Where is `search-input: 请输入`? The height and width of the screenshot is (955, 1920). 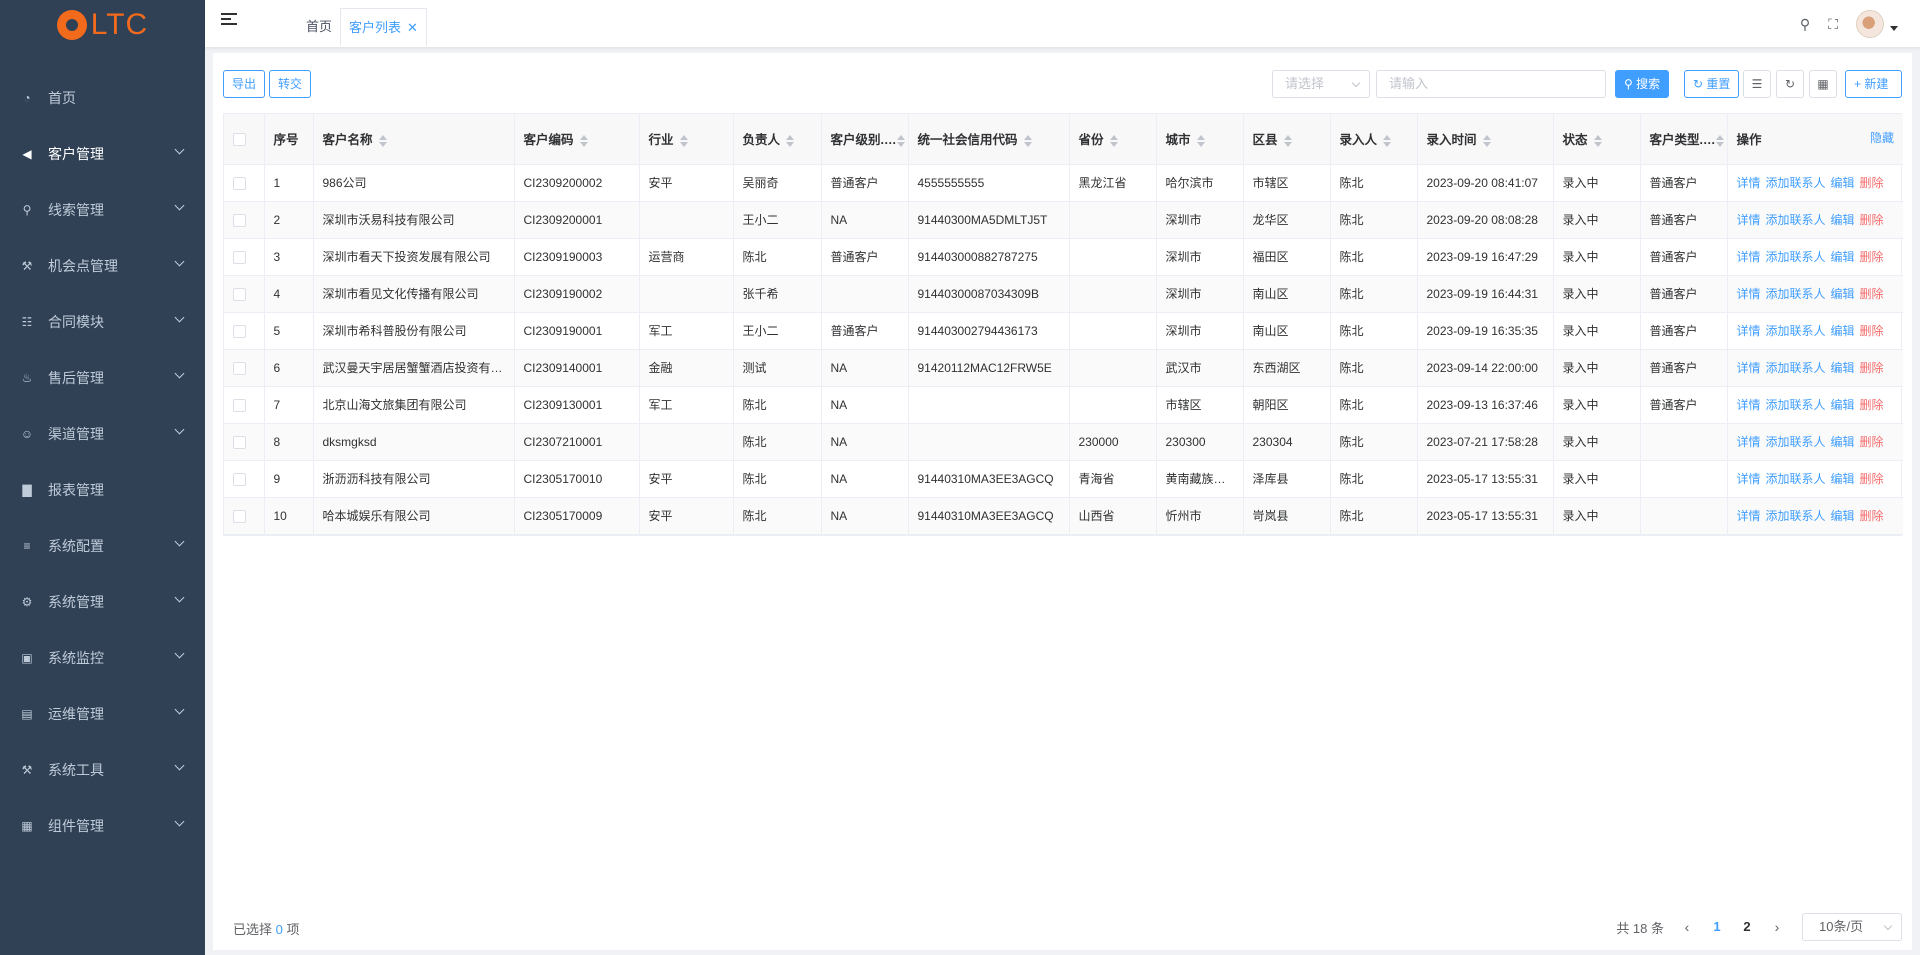 search-input: 请输入 is located at coordinates (1491, 84).